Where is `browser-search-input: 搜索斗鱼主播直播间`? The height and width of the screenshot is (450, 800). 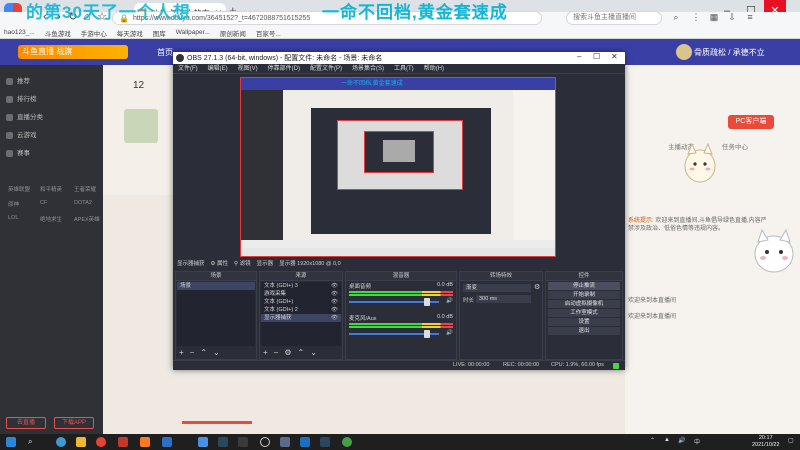
browser-search-input: 搜索斗鱼主播直播间 is located at coordinates (614, 18).